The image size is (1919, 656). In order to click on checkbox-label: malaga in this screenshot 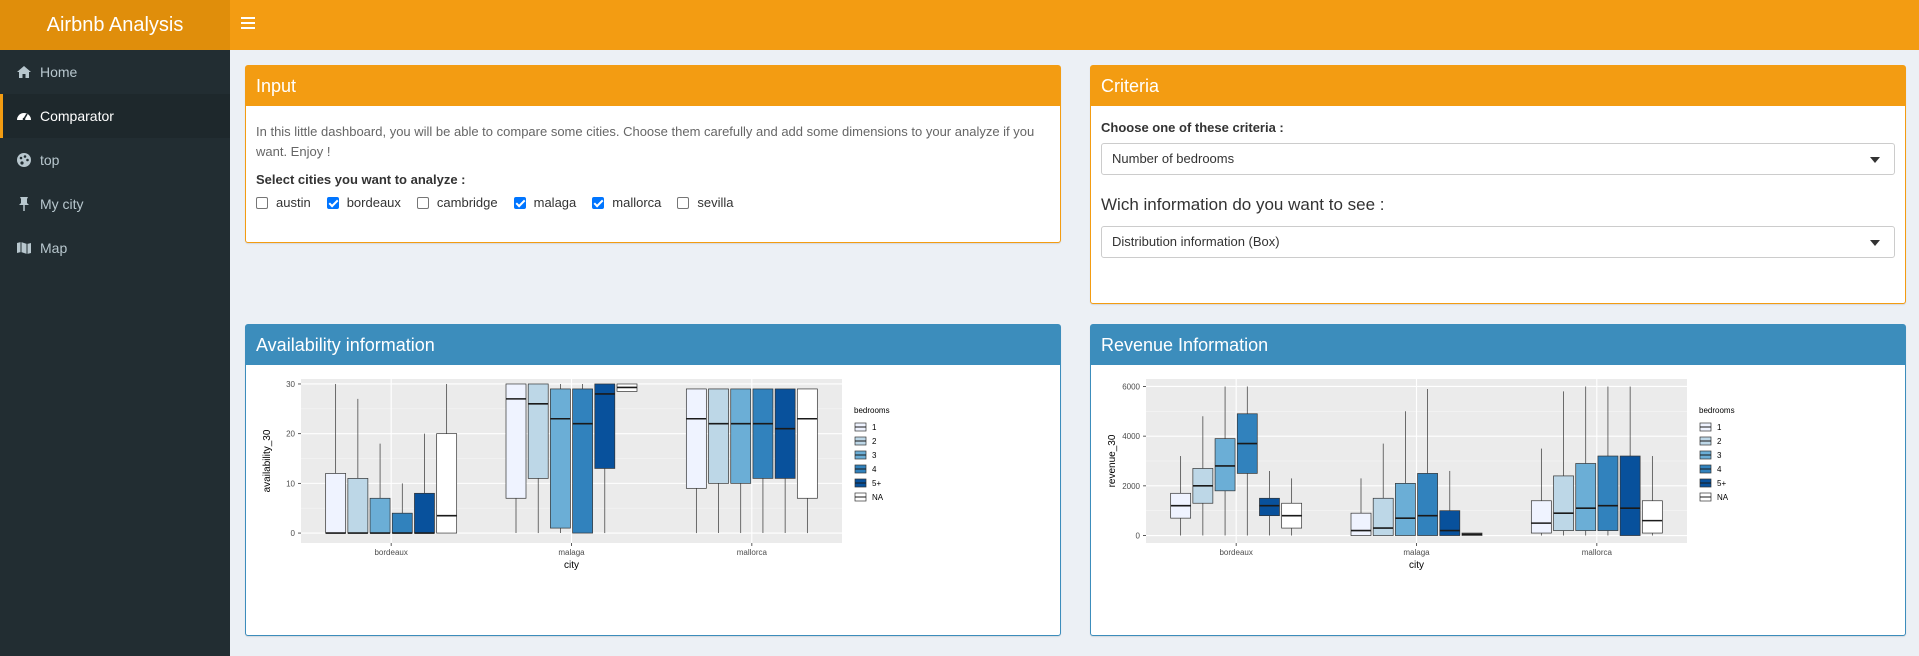, I will do `click(555, 202)`.